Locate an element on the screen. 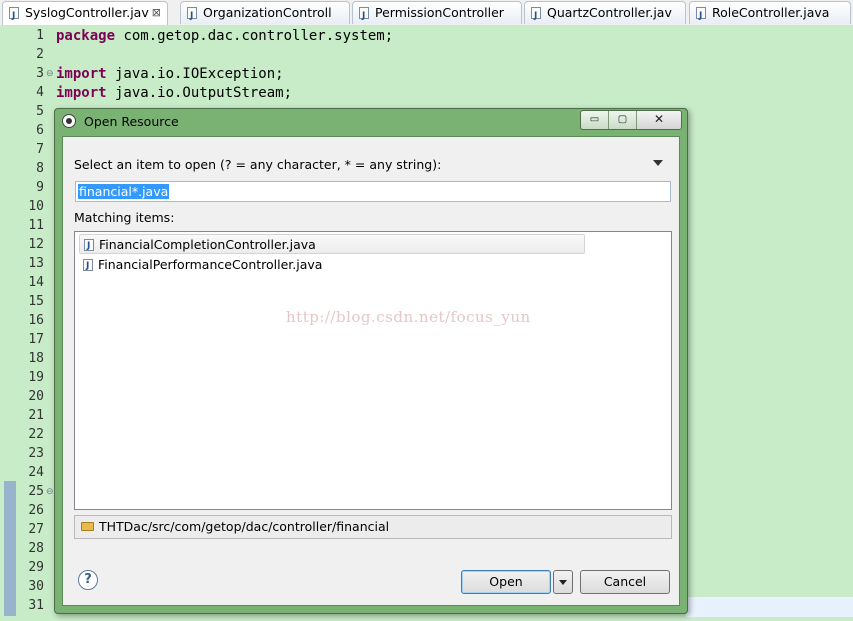 The height and width of the screenshot is (621, 853). line-number: 5 is located at coordinates (40, 111).